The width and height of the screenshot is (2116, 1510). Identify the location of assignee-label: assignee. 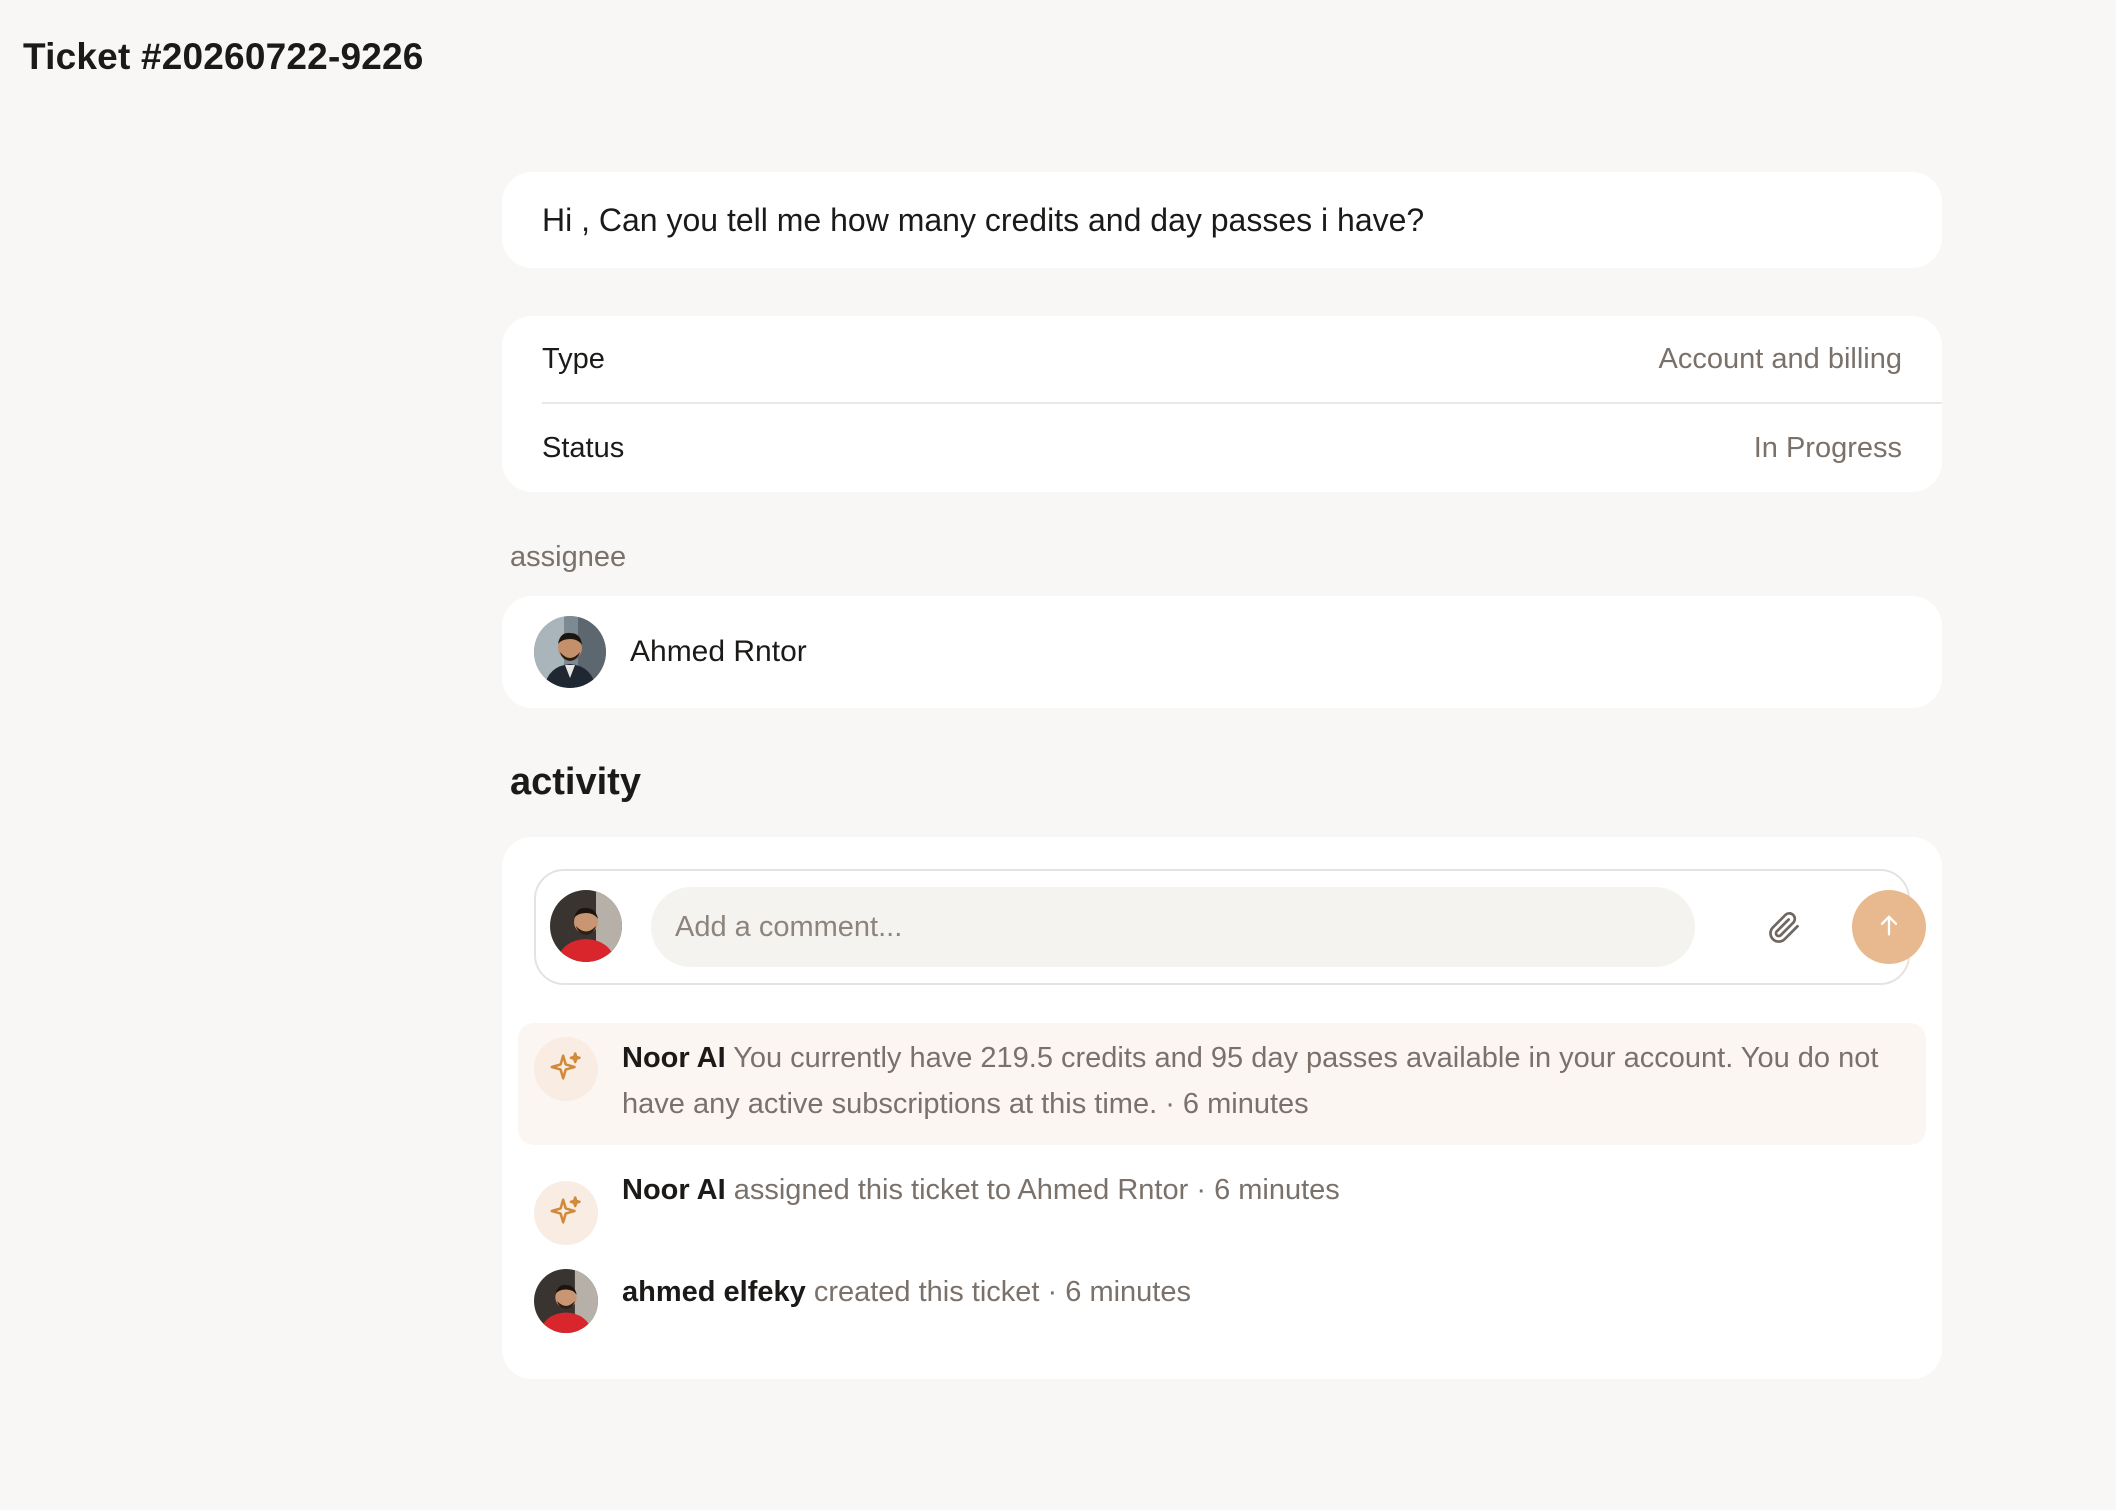
(568, 557).